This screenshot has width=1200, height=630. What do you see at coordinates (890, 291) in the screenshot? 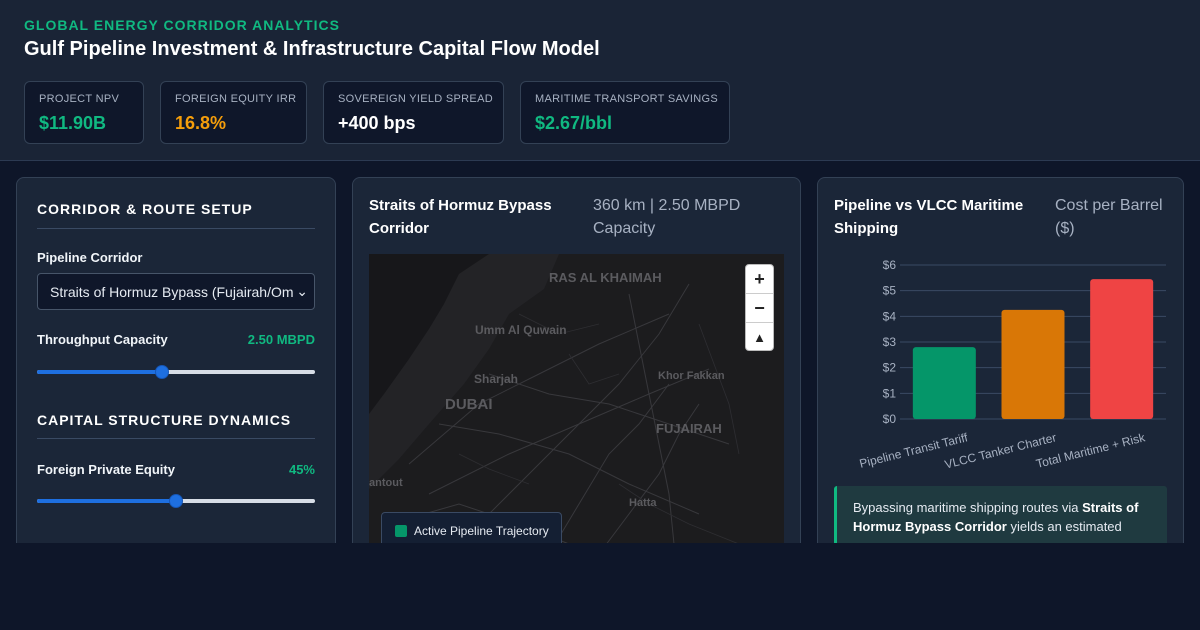
I see `y-tick-label: $5` at bounding box center [890, 291].